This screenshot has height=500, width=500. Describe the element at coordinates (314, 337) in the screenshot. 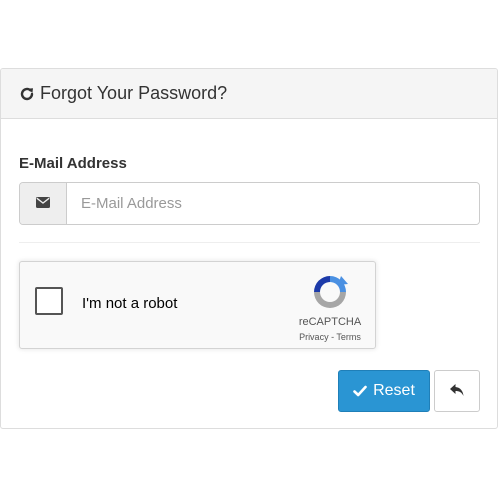

I see `recaptcha-privacy-link: Privacy` at that location.